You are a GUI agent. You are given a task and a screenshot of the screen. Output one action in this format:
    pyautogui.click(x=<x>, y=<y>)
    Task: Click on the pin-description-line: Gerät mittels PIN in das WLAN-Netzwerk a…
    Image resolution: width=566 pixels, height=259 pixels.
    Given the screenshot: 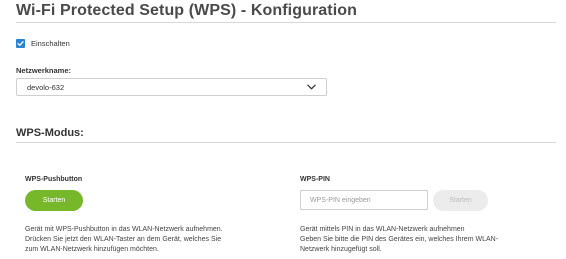 What is the action you would take?
    pyautogui.click(x=382, y=229)
    